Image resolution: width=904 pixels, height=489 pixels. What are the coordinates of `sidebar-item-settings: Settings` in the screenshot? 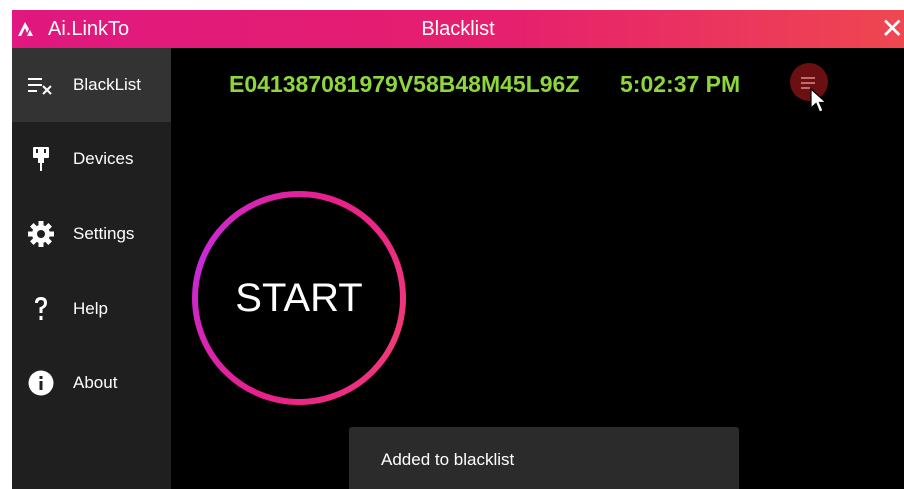 It's located at (91, 234).